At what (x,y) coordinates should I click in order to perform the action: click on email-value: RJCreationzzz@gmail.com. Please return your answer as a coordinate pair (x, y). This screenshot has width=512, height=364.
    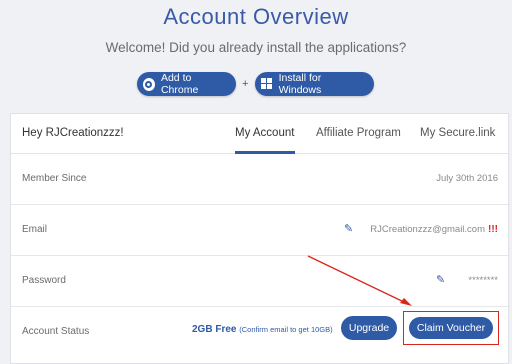
    Looking at the image, I should click on (427, 229).